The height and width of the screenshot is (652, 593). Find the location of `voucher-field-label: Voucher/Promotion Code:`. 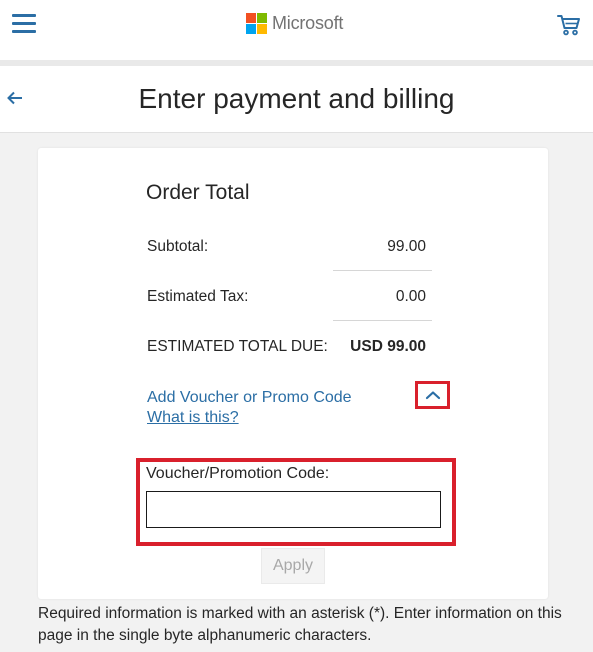

voucher-field-label: Voucher/Promotion Code: is located at coordinates (238, 473).